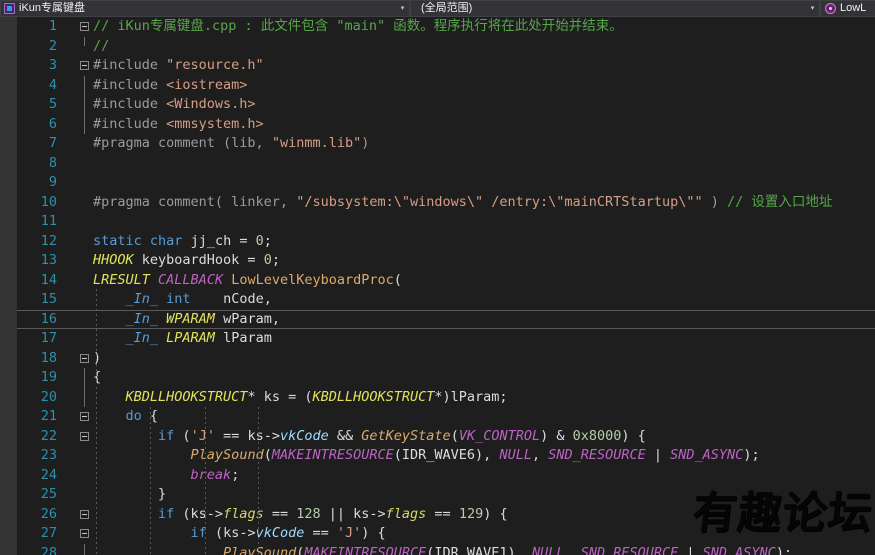  What do you see at coordinates (446, 495) in the screenshot?
I see `code-line: 25 }` at bounding box center [446, 495].